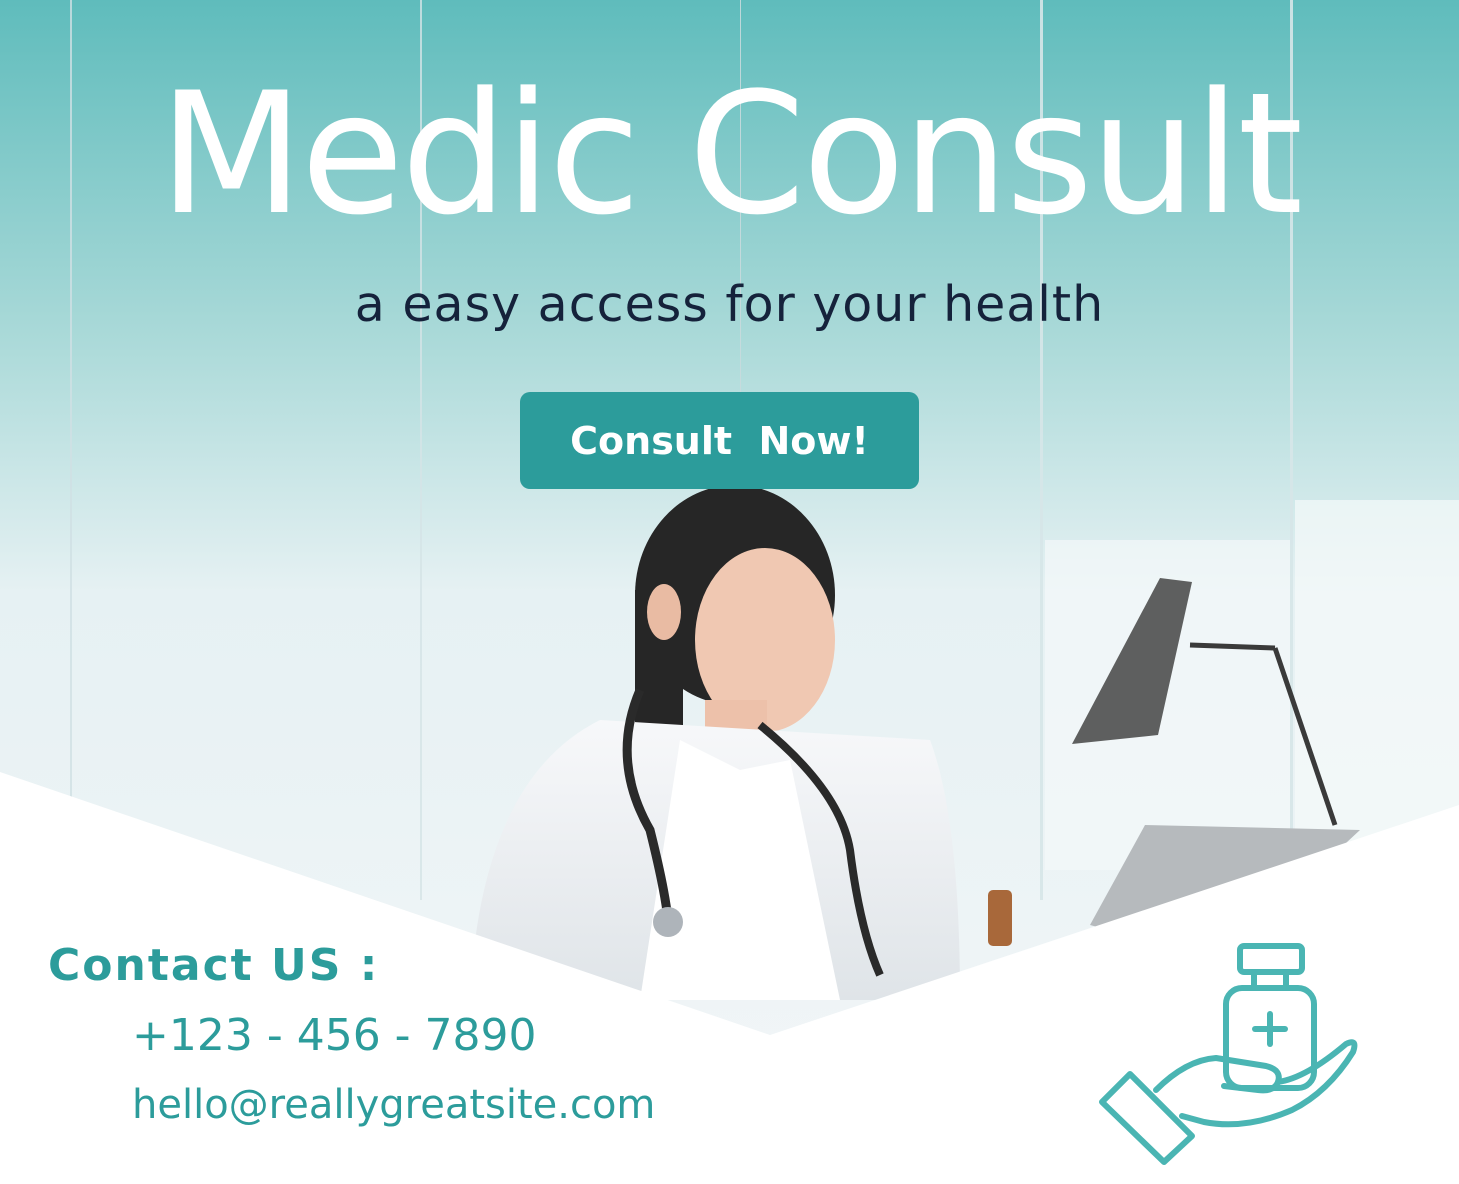 The width and height of the screenshot is (1459, 1184). What do you see at coordinates (731, 154) in the screenshot?
I see `page-title: Medic Consult` at bounding box center [731, 154].